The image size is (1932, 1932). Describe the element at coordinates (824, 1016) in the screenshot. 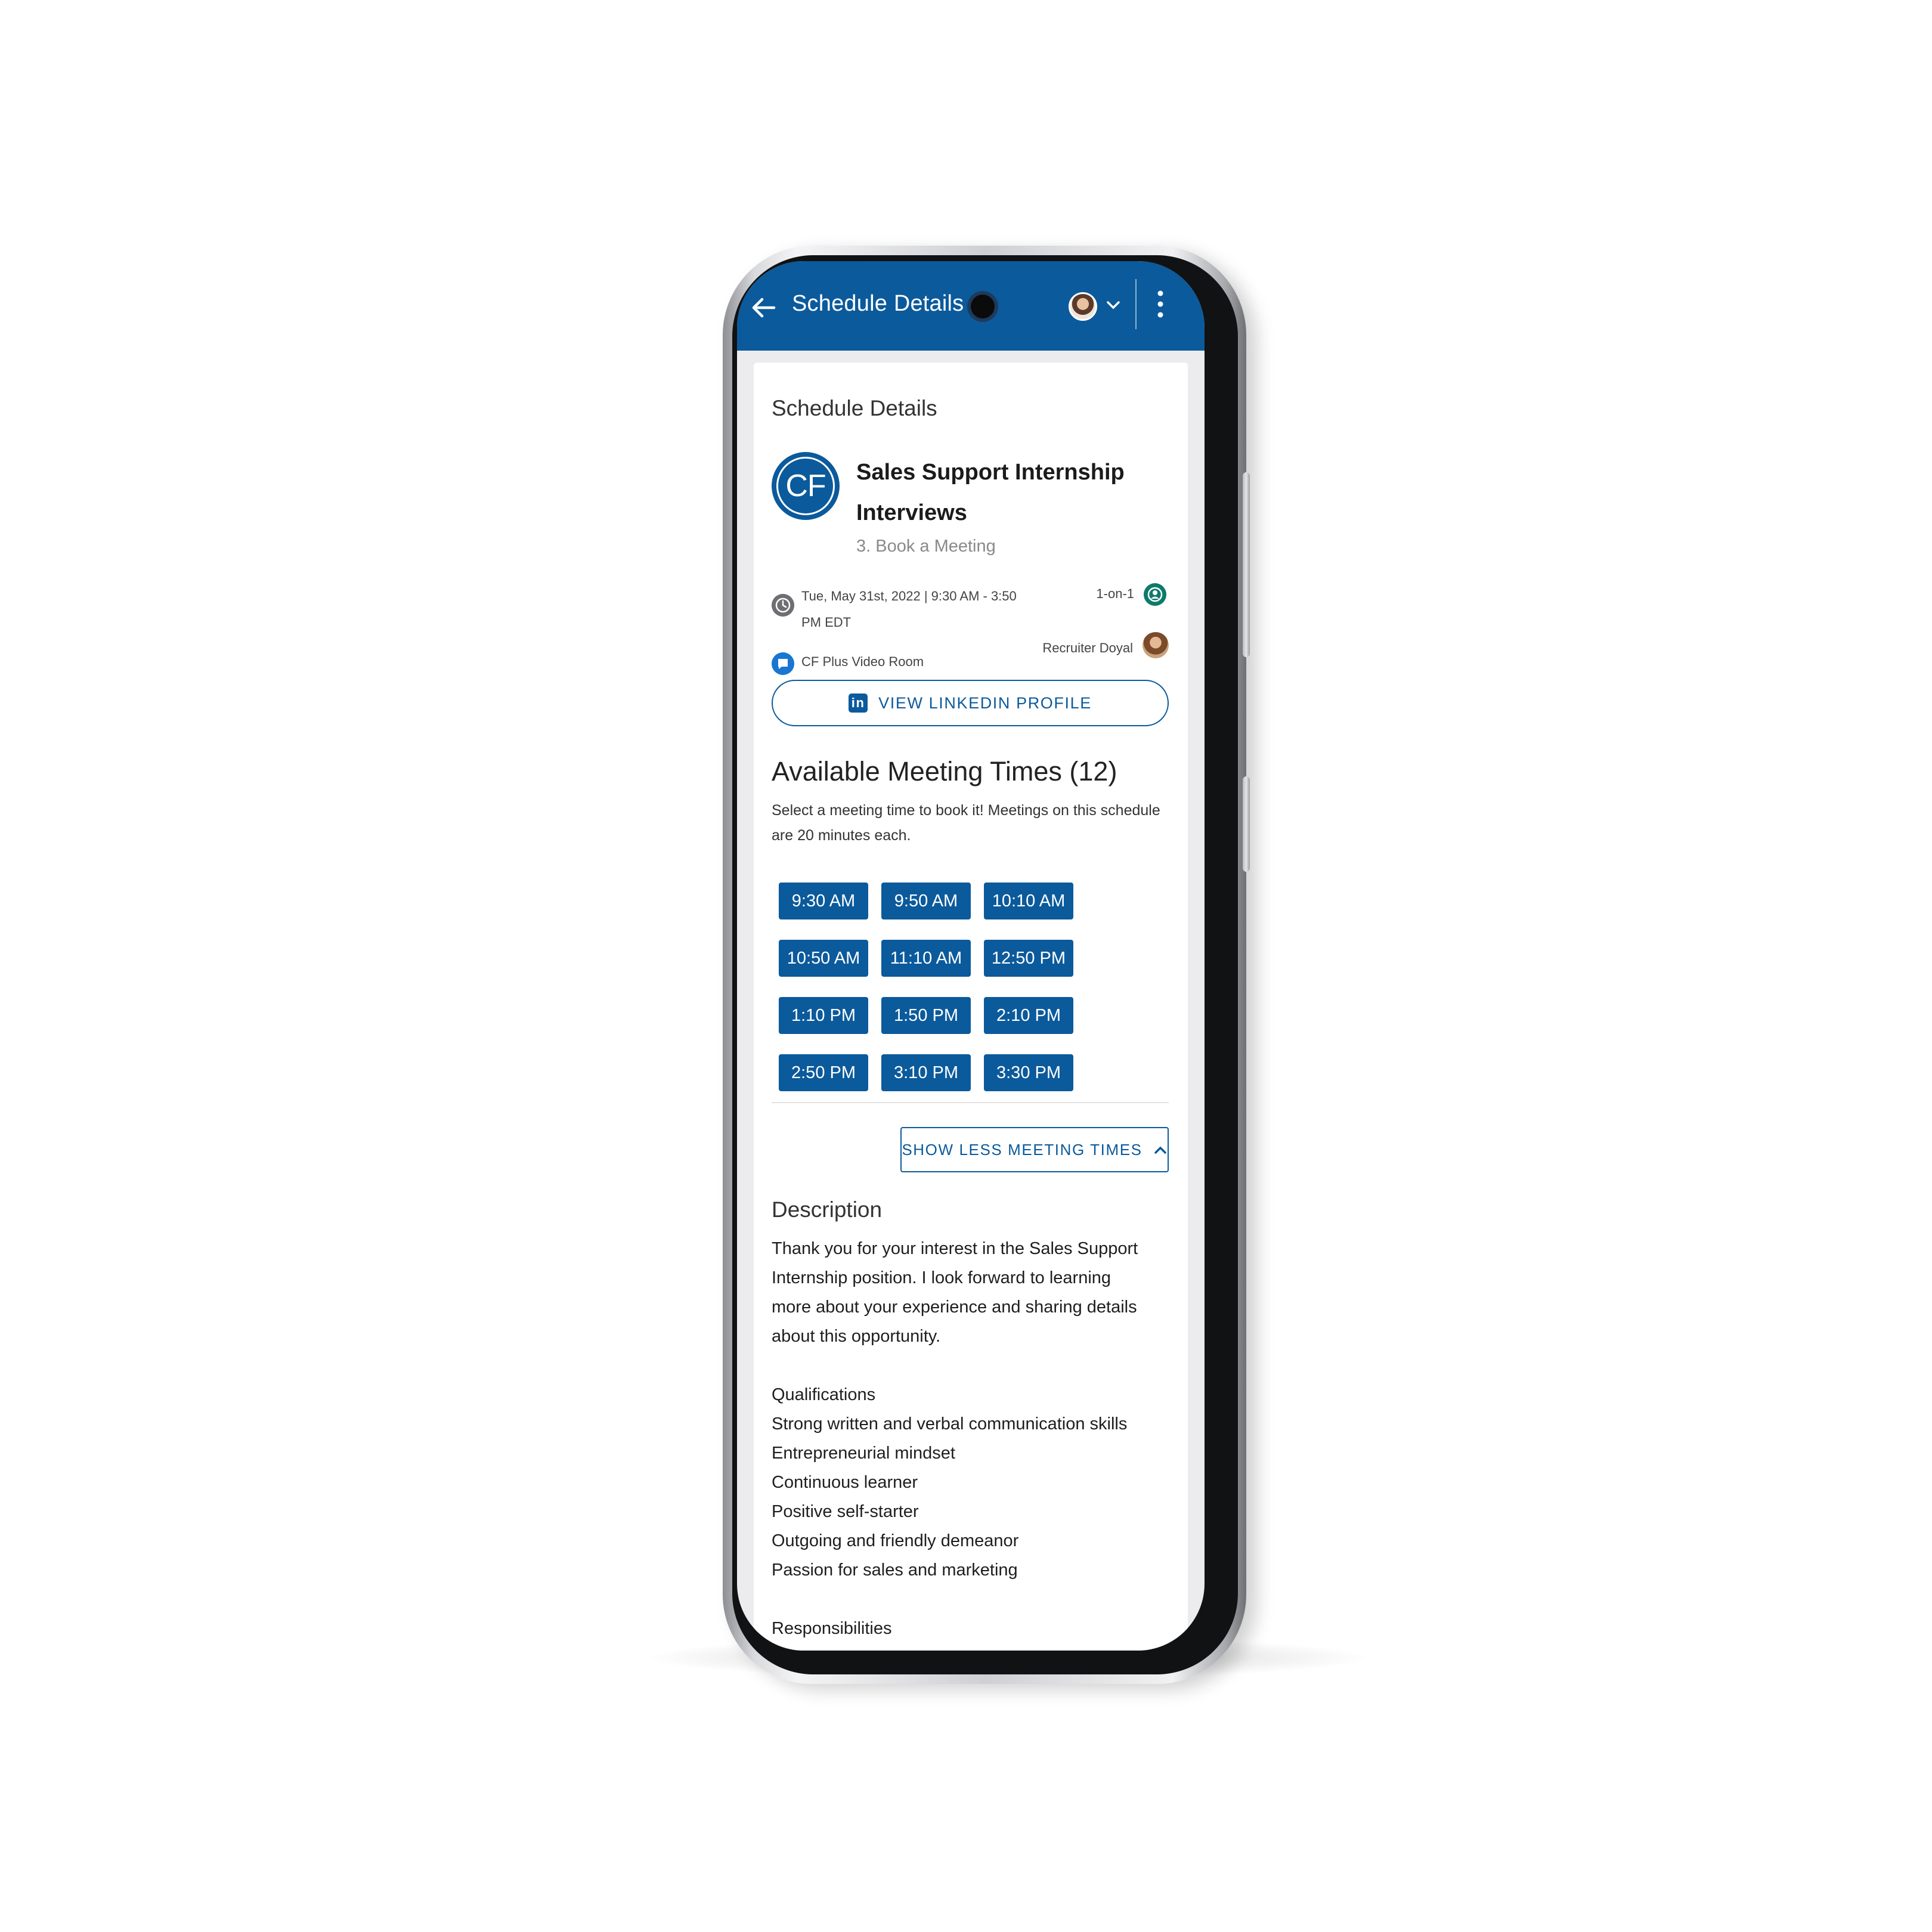

I see `time-slot-button: 1:10 PM` at that location.